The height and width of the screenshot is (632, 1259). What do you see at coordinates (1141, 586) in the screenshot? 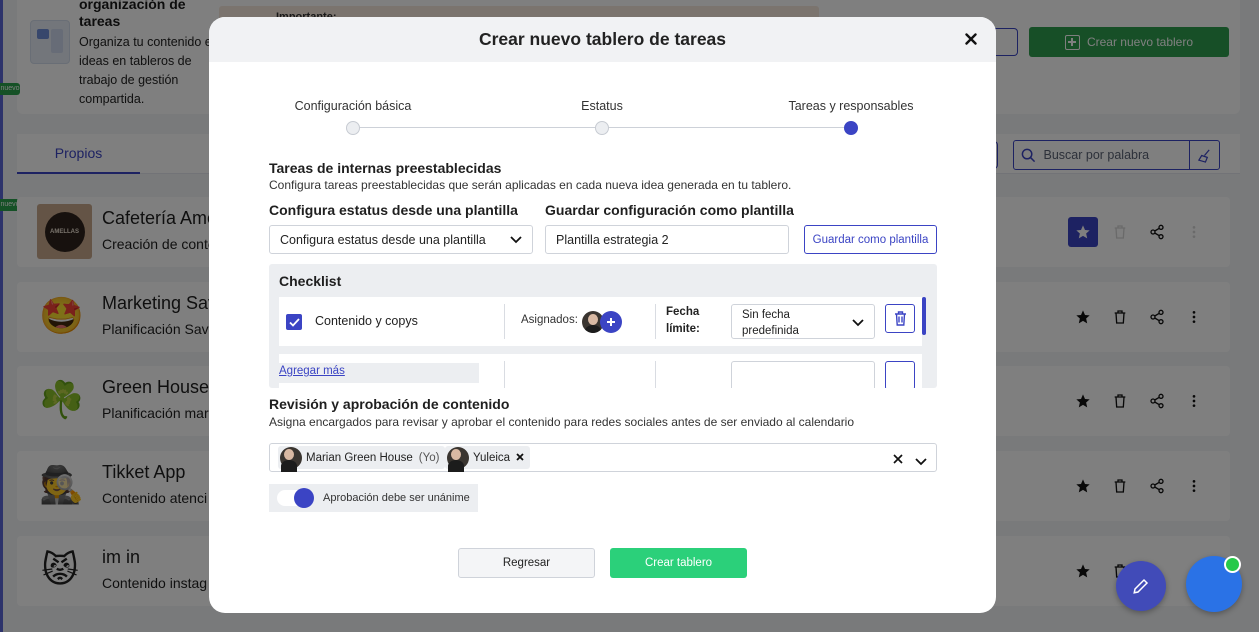
I see `edit-pencil-icon` at bounding box center [1141, 586].